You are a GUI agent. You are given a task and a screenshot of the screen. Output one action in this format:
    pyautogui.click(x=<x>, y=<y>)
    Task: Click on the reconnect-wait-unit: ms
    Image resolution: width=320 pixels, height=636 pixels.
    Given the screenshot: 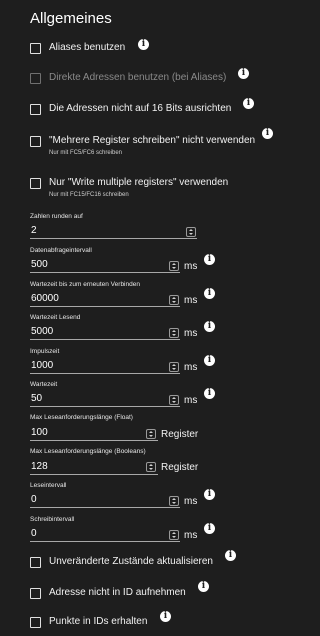 What is the action you would take?
    pyautogui.click(x=191, y=300)
    